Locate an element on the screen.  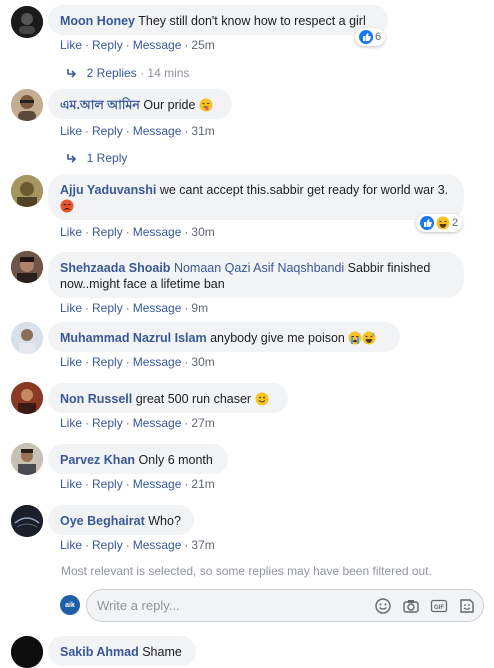
comment-bubble: Sakib Ahmad Shame is located at coordinates (122, 651).